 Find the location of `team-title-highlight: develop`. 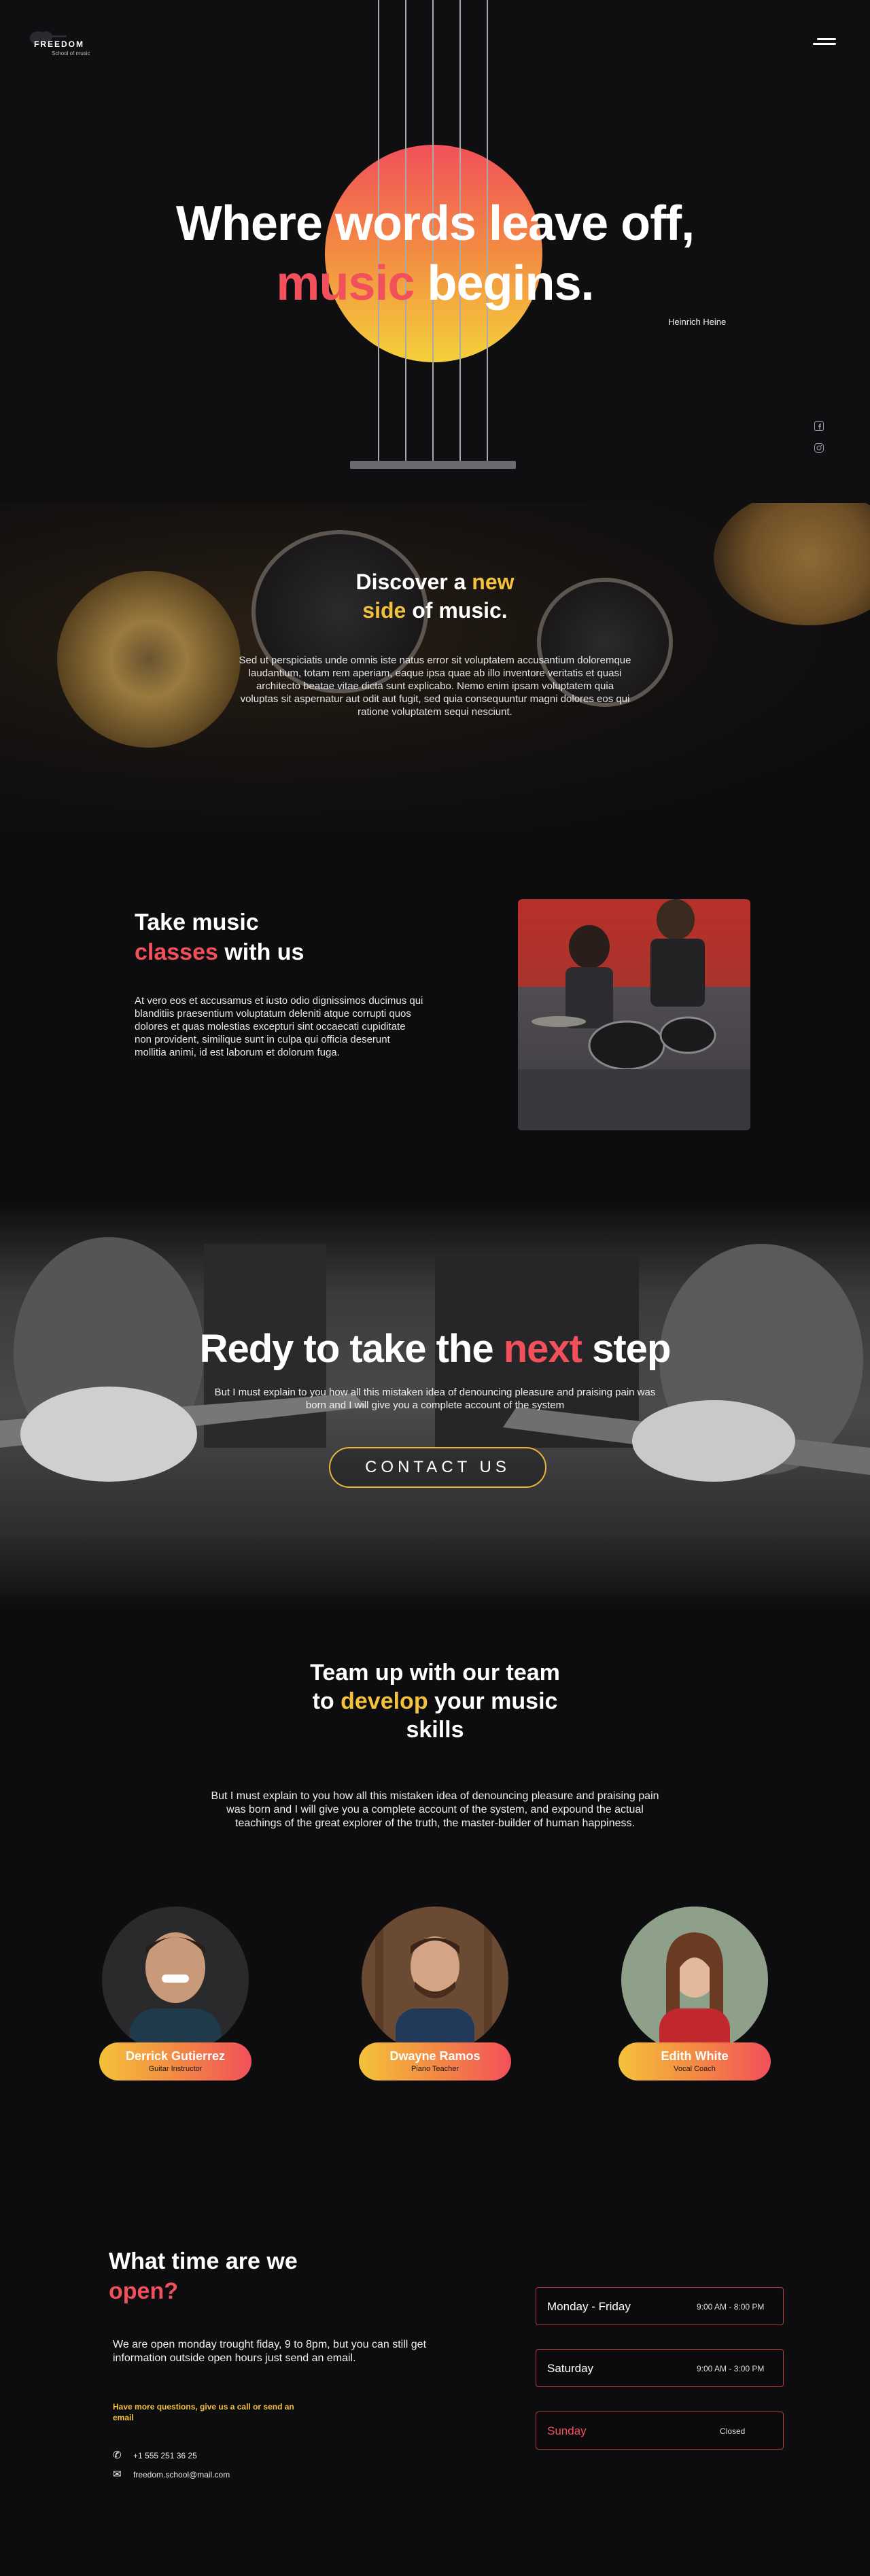

team-title-highlight: develop is located at coordinates (384, 1701).